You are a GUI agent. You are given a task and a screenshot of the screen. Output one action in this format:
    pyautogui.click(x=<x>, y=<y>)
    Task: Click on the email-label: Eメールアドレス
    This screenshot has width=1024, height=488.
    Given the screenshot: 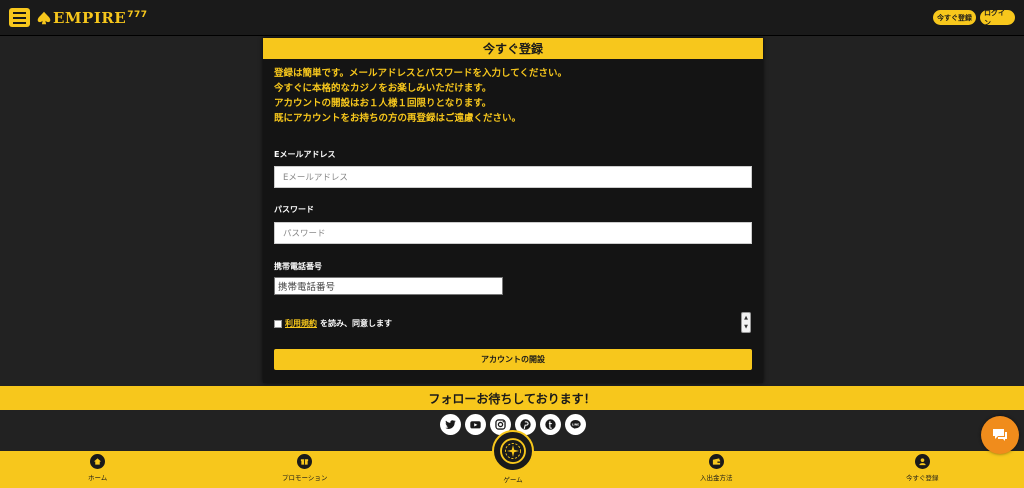 What is the action you would take?
    pyautogui.click(x=305, y=154)
    